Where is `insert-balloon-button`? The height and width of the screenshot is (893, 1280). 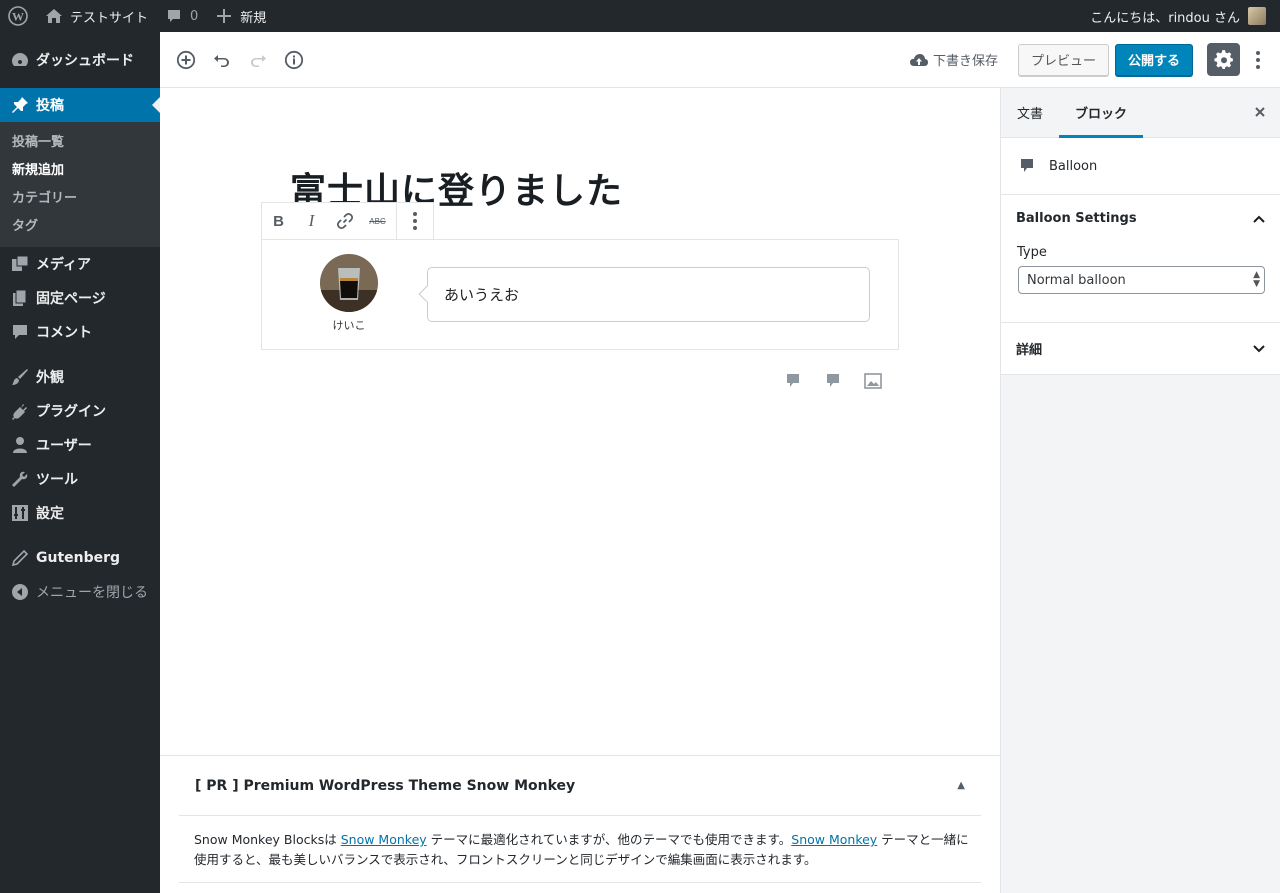 insert-balloon-button is located at coordinates (793, 381).